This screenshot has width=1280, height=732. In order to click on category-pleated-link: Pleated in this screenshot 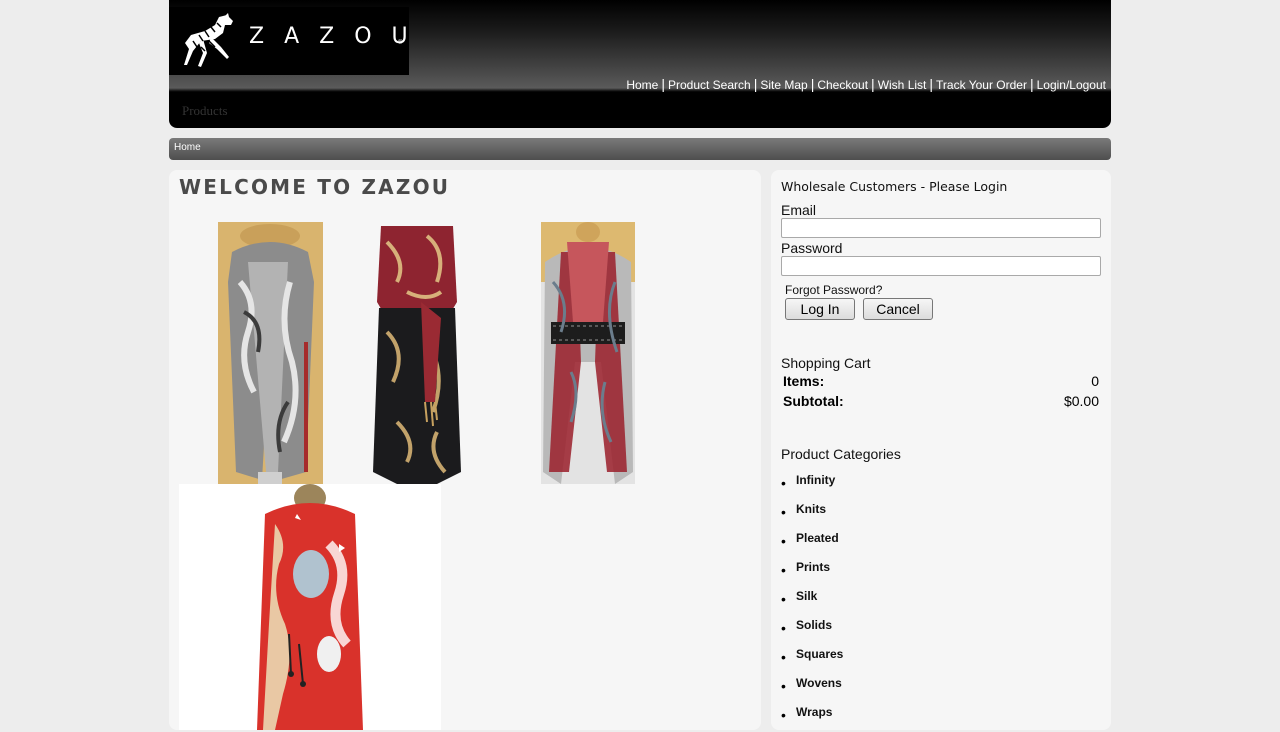, I will do `click(817, 538)`.